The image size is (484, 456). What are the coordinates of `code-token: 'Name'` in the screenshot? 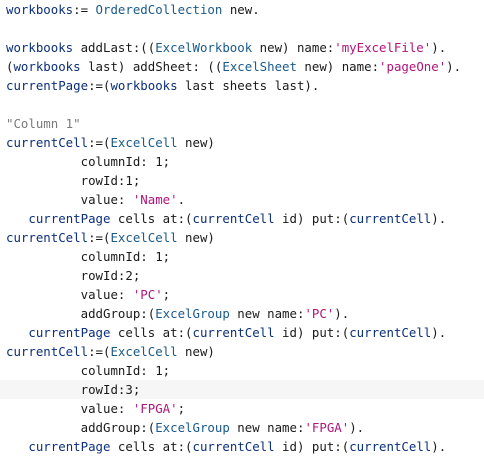 It's located at (155, 199).